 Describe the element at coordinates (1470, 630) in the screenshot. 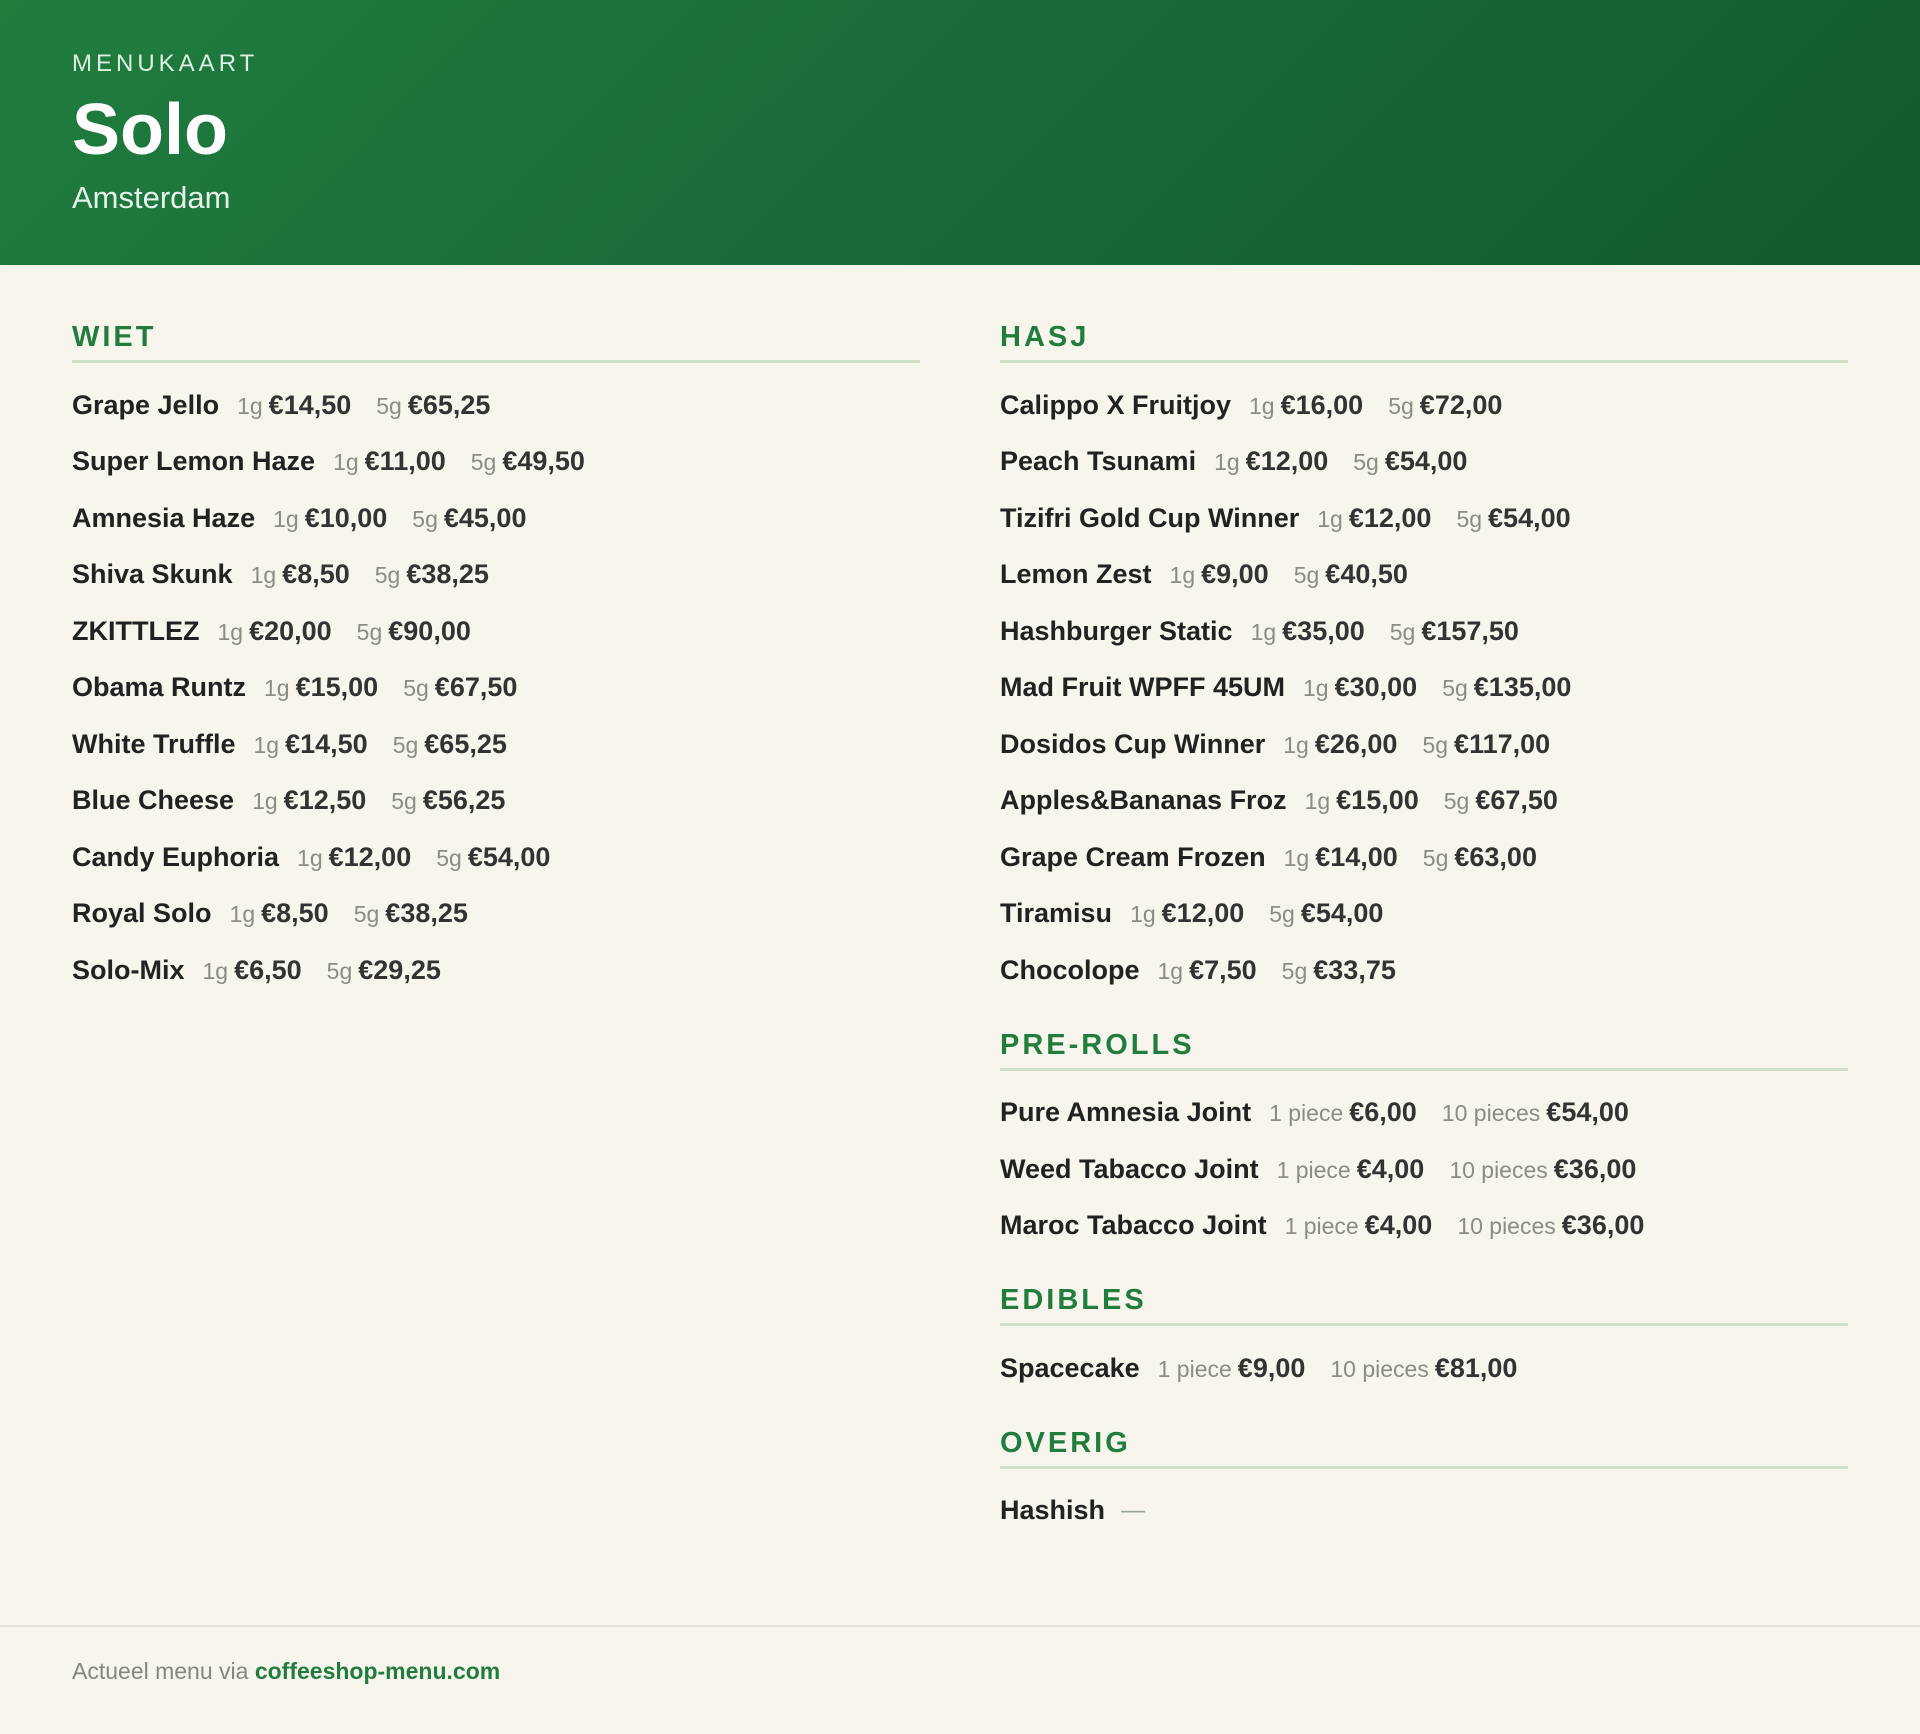

I see `price-value: €157,50` at that location.